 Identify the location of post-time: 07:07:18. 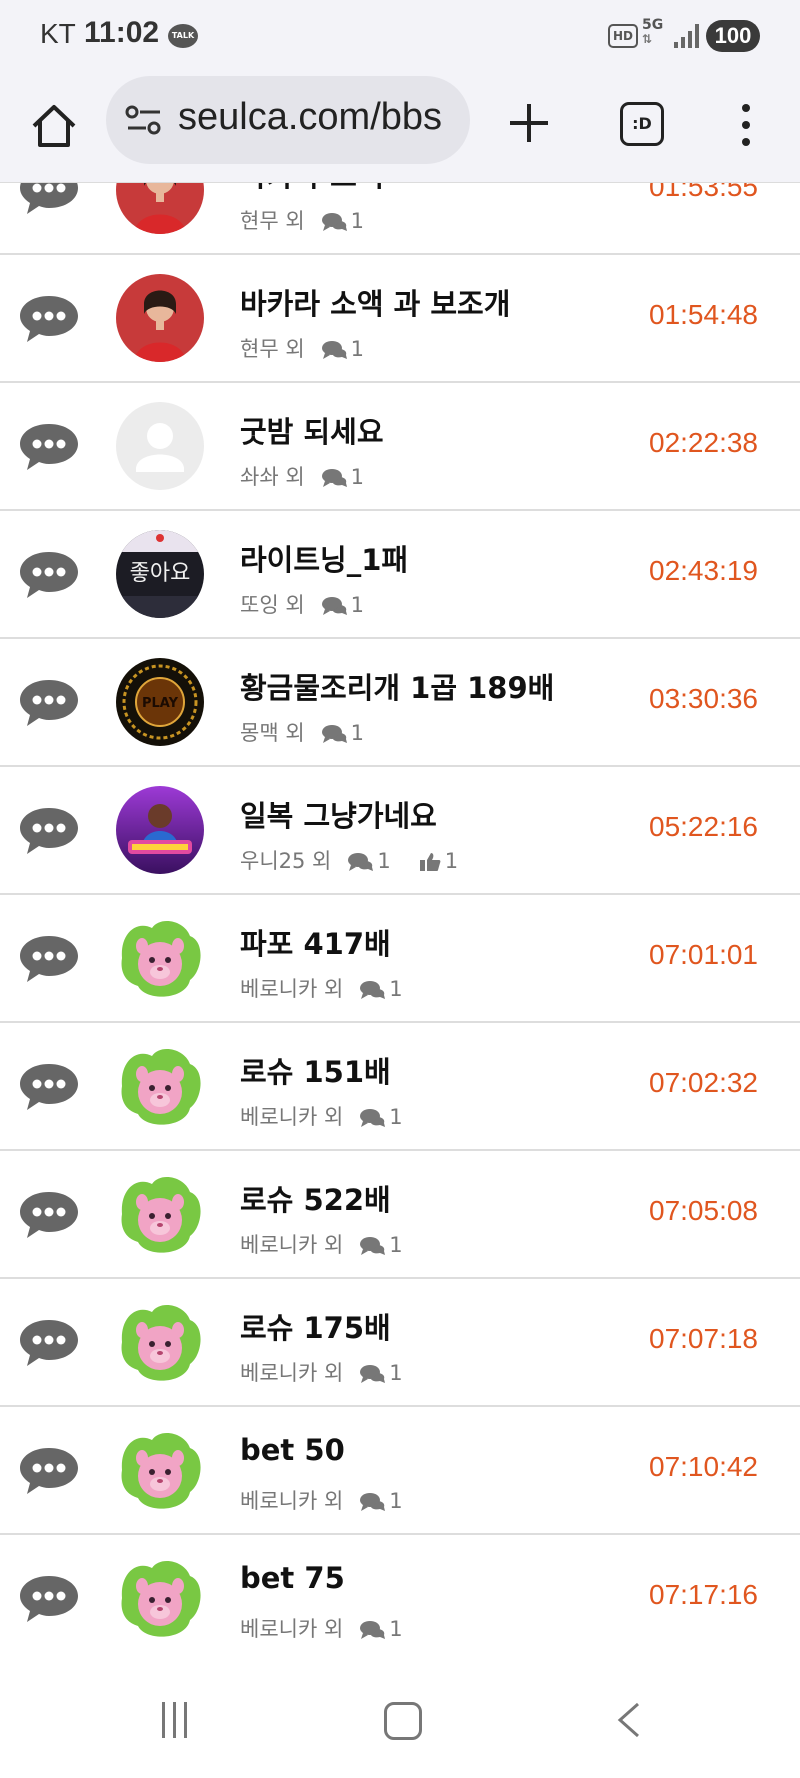
(703, 1338).